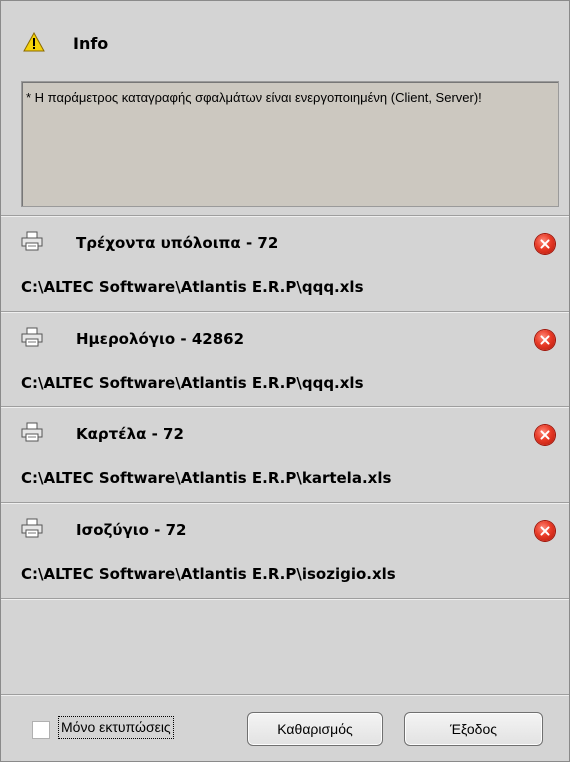 The image size is (570, 762). I want to click on clear-button: Καθαρισμός, so click(315, 729).